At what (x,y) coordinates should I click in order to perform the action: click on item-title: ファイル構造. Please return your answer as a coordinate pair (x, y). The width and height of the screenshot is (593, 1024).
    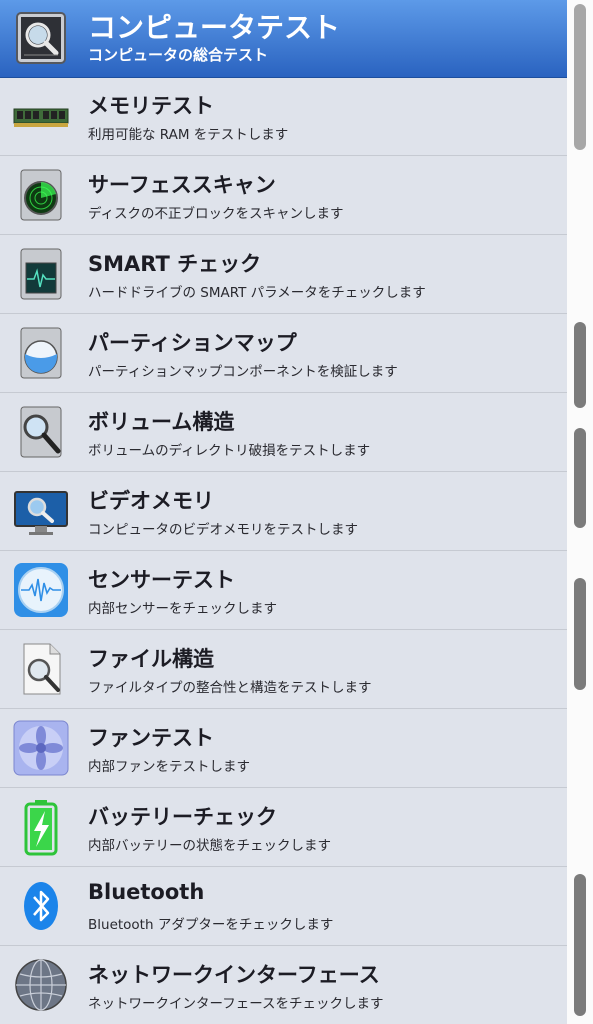
    Looking at the image, I should click on (151, 659).